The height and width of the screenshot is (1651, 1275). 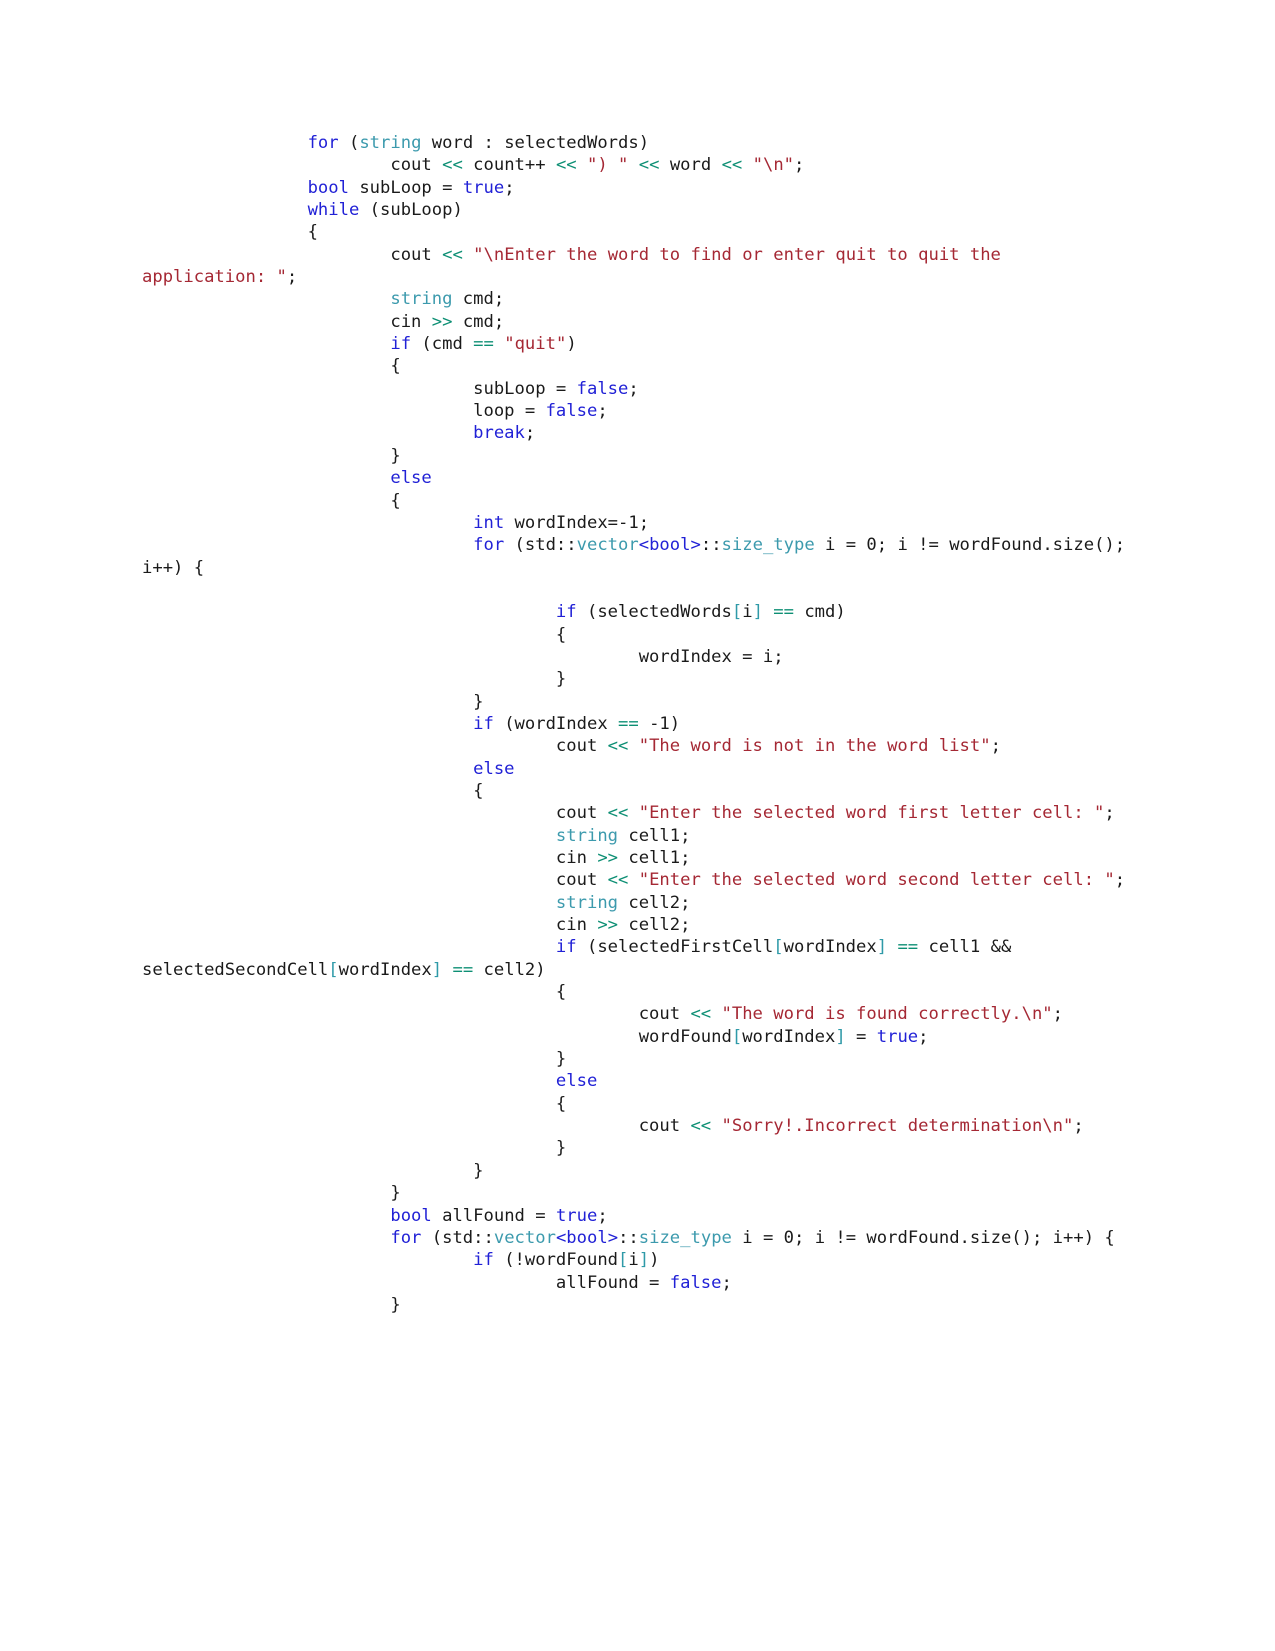 What do you see at coordinates (608, 165) in the screenshot?
I see `code-token-str: ") "` at bounding box center [608, 165].